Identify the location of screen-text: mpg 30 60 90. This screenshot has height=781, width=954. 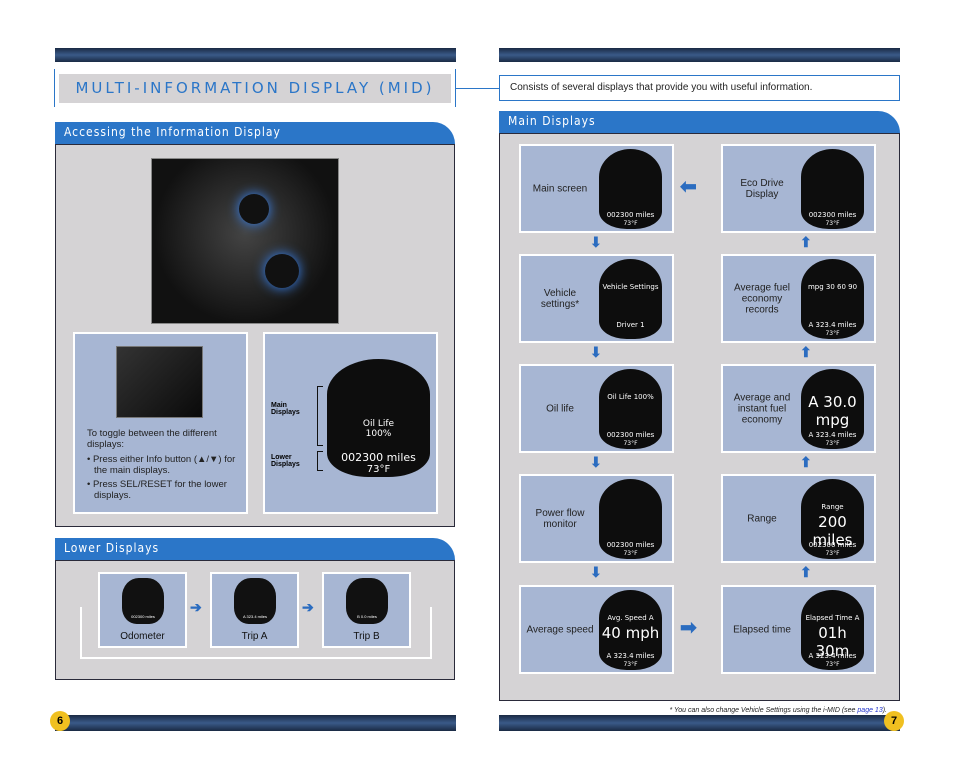
(832, 287).